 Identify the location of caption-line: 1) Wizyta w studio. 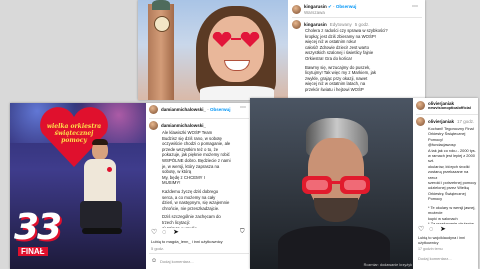
(179, 227).